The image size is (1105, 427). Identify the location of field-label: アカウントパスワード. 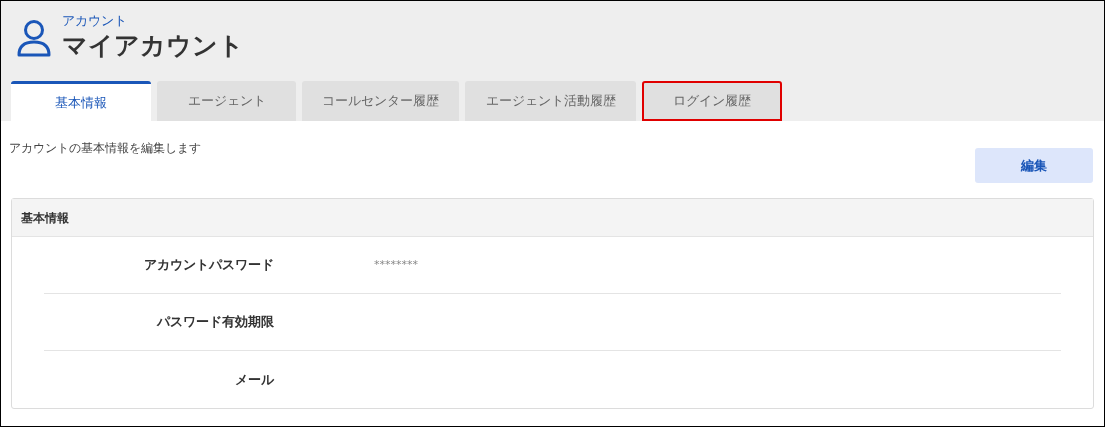
(208, 265).